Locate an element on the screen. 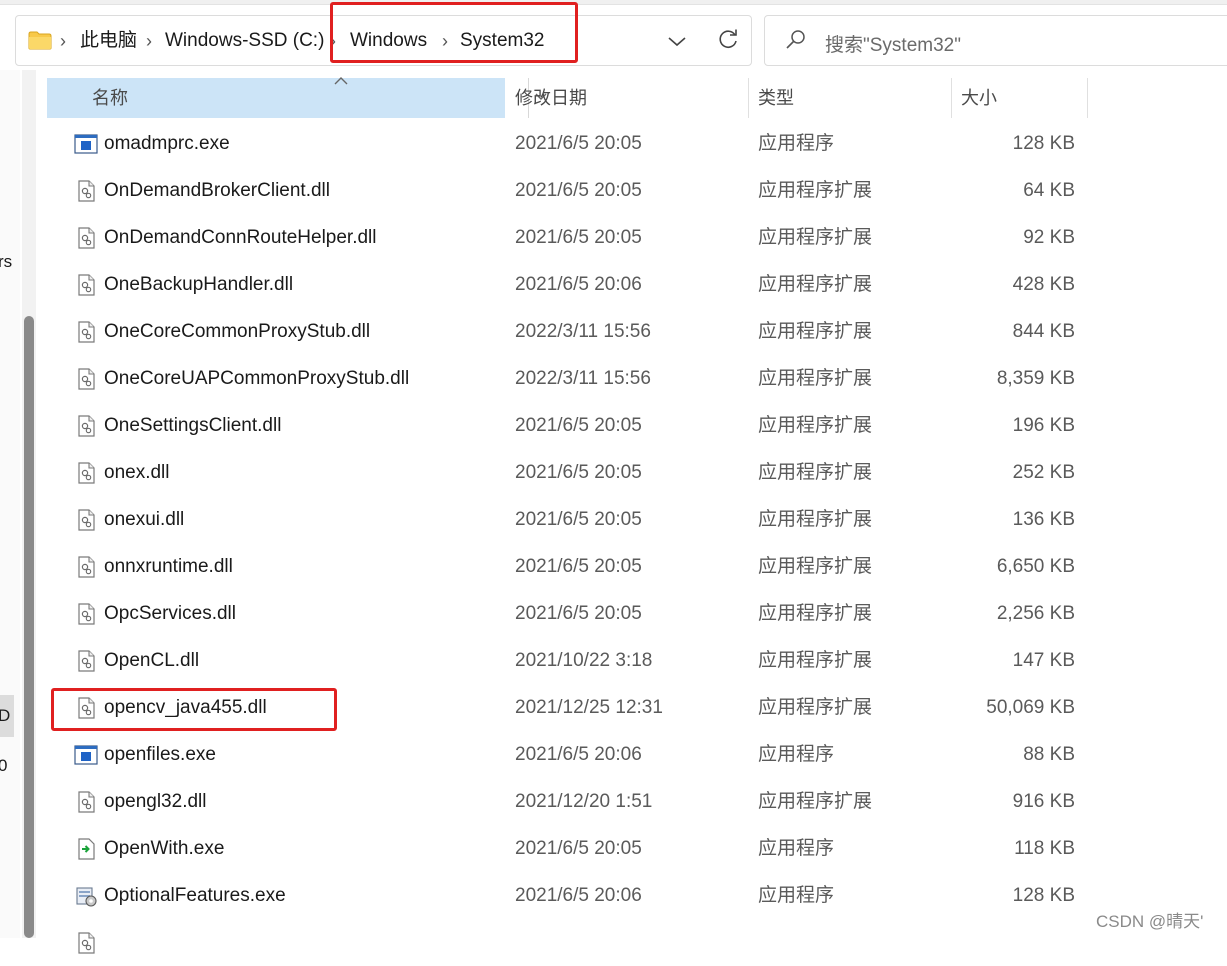 The image size is (1227, 966). file-size is located at coordinates (1013, 942).